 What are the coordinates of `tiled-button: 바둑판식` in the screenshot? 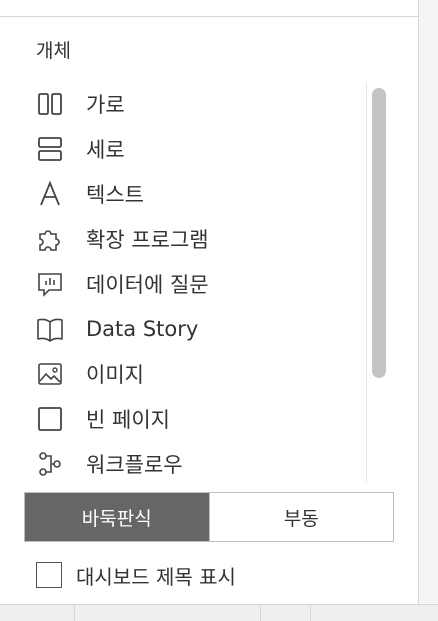 It's located at (117, 517).